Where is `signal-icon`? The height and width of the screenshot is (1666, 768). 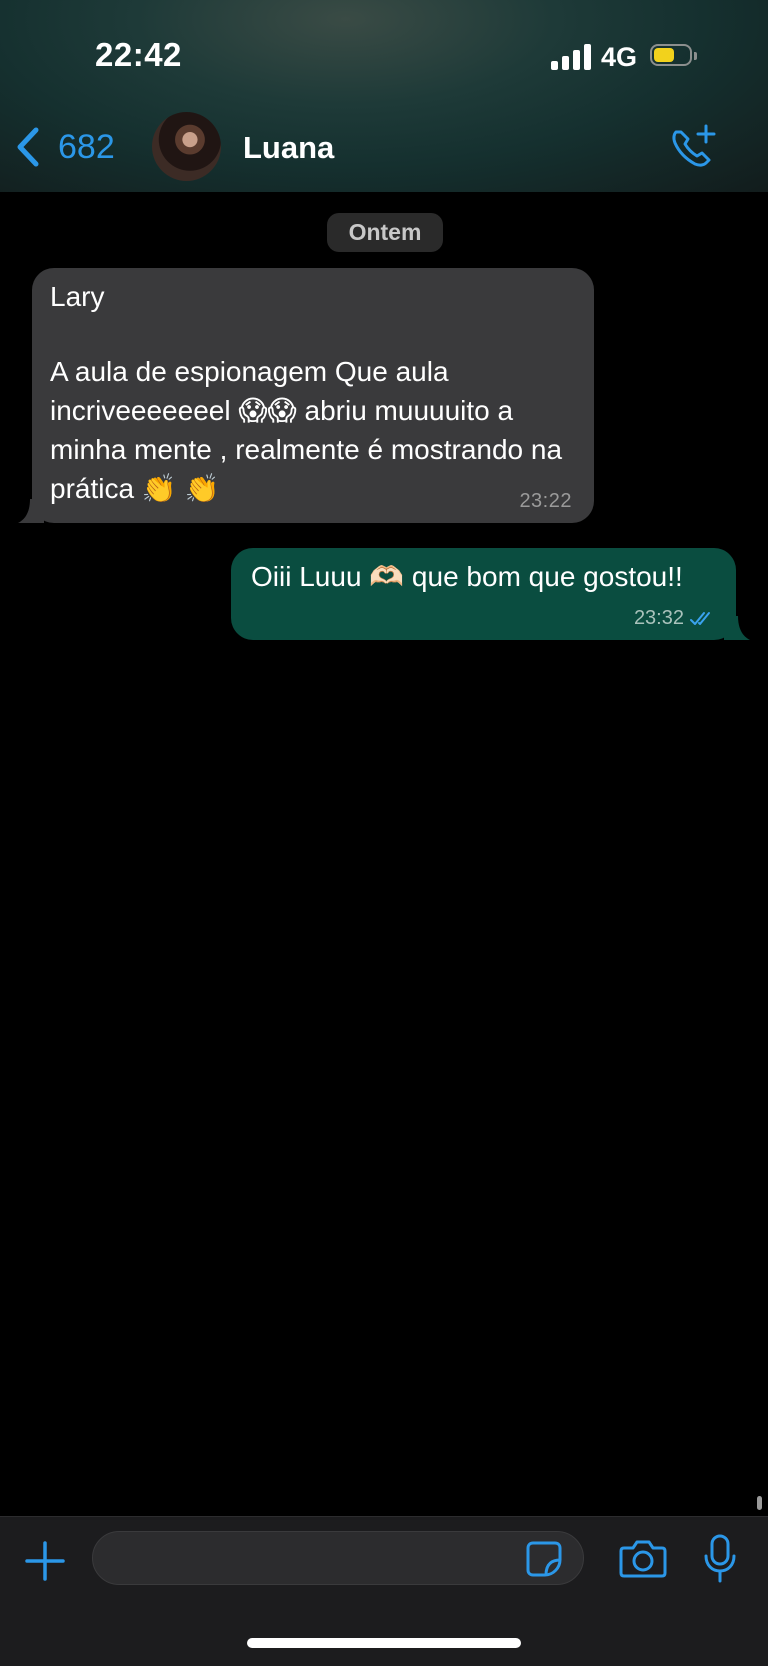 signal-icon is located at coordinates (571, 57).